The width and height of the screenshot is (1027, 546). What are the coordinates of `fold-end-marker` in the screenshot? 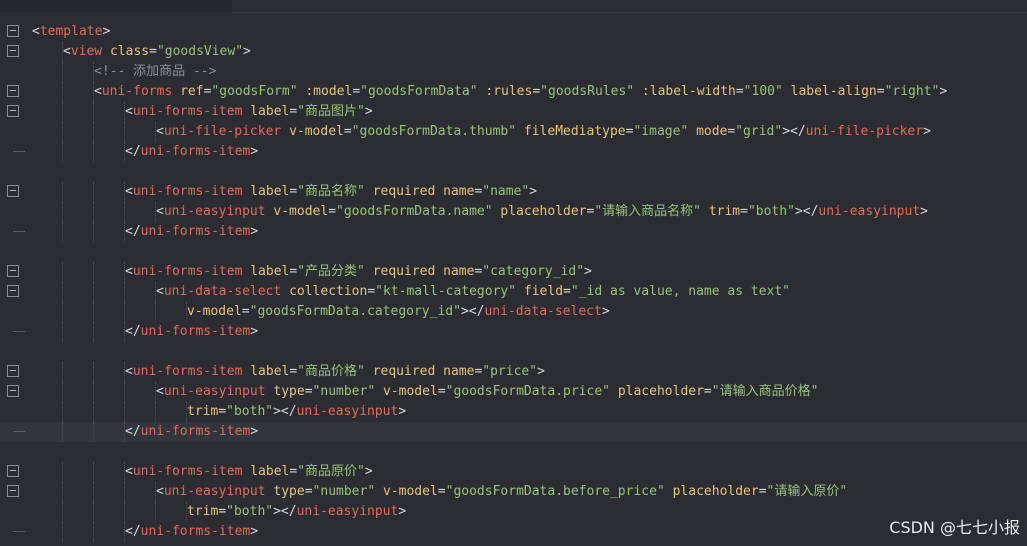 It's located at (19, 231).